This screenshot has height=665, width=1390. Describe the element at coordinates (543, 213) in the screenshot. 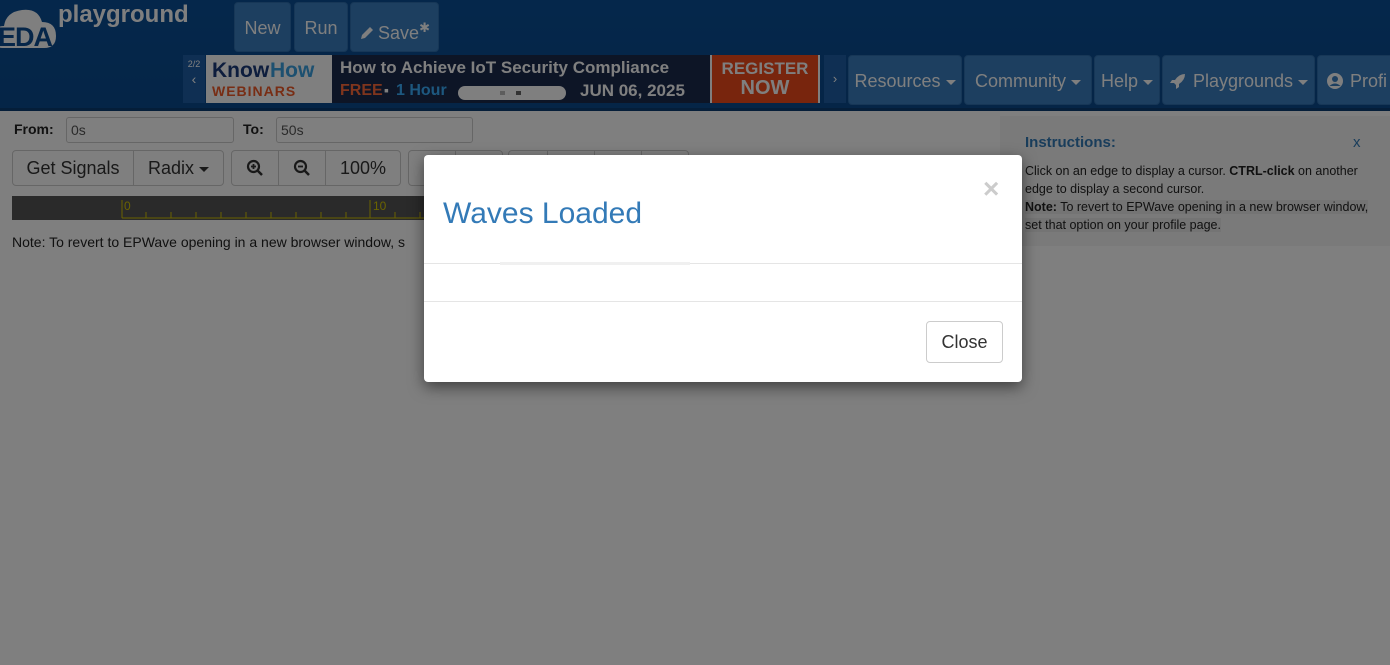

I see `modal-title: Waves Loaded` at that location.